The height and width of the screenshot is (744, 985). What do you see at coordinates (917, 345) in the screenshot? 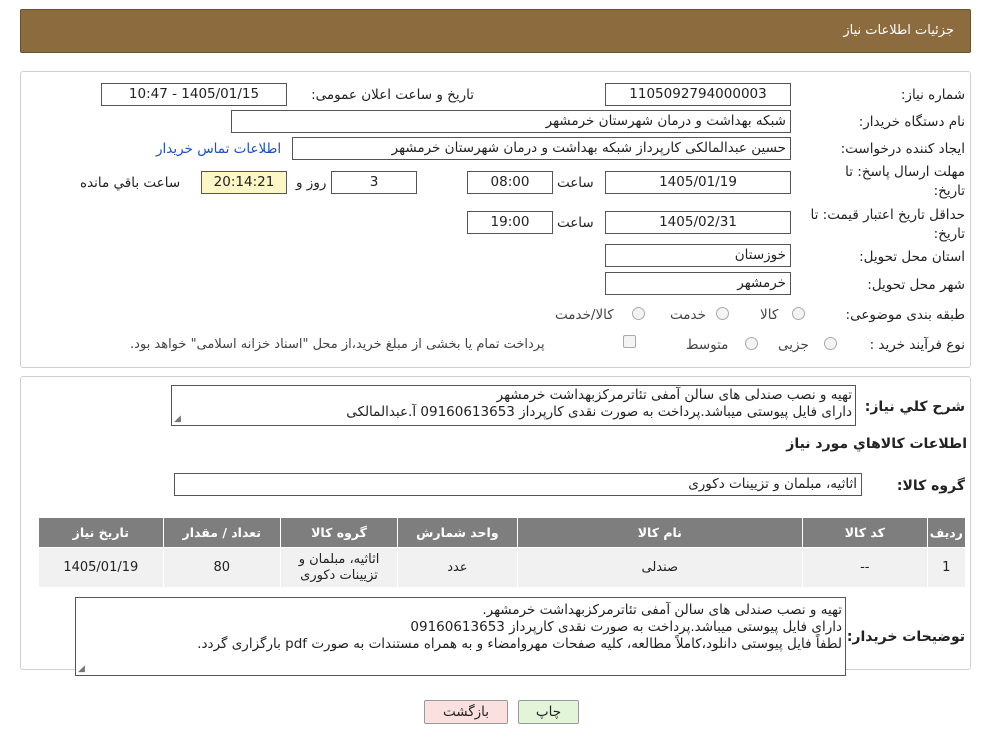
I see `process-label: نوع فرآیند خرید :` at bounding box center [917, 345].